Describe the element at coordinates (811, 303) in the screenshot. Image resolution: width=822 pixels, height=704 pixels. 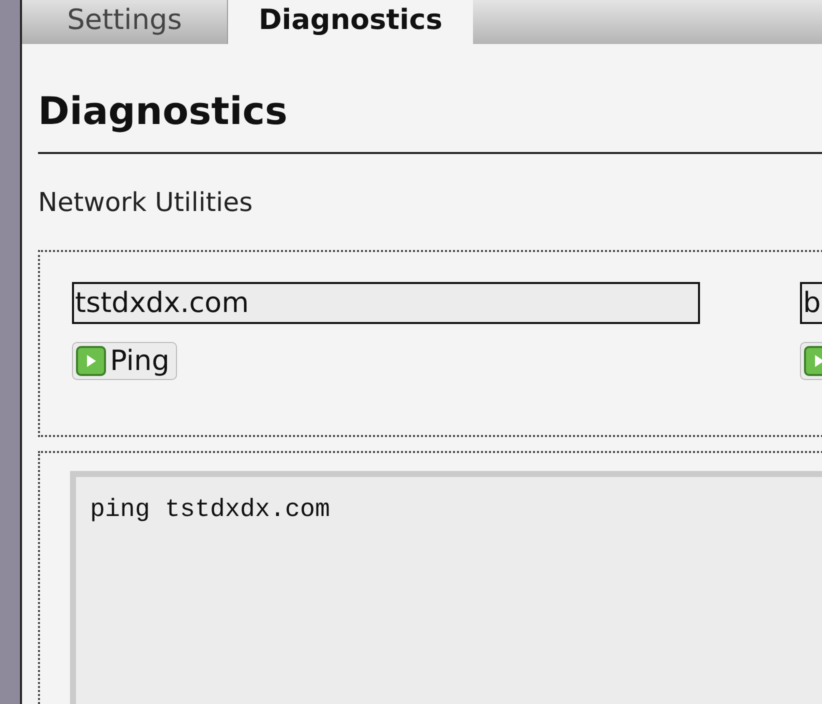
I see `host-field: b` at that location.